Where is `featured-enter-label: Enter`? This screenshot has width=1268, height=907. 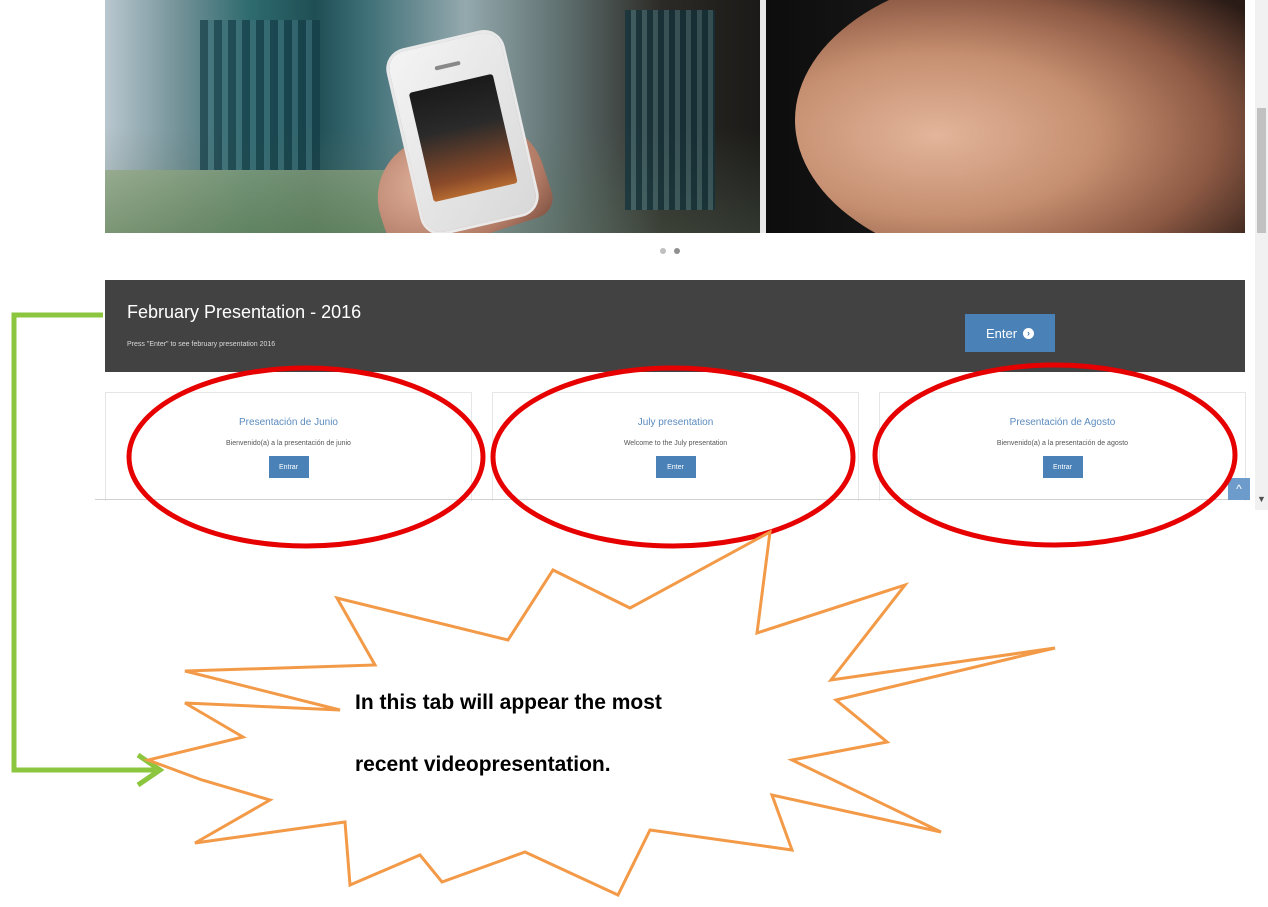
featured-enter-label: Enter is located at coordinates (1001, 333).